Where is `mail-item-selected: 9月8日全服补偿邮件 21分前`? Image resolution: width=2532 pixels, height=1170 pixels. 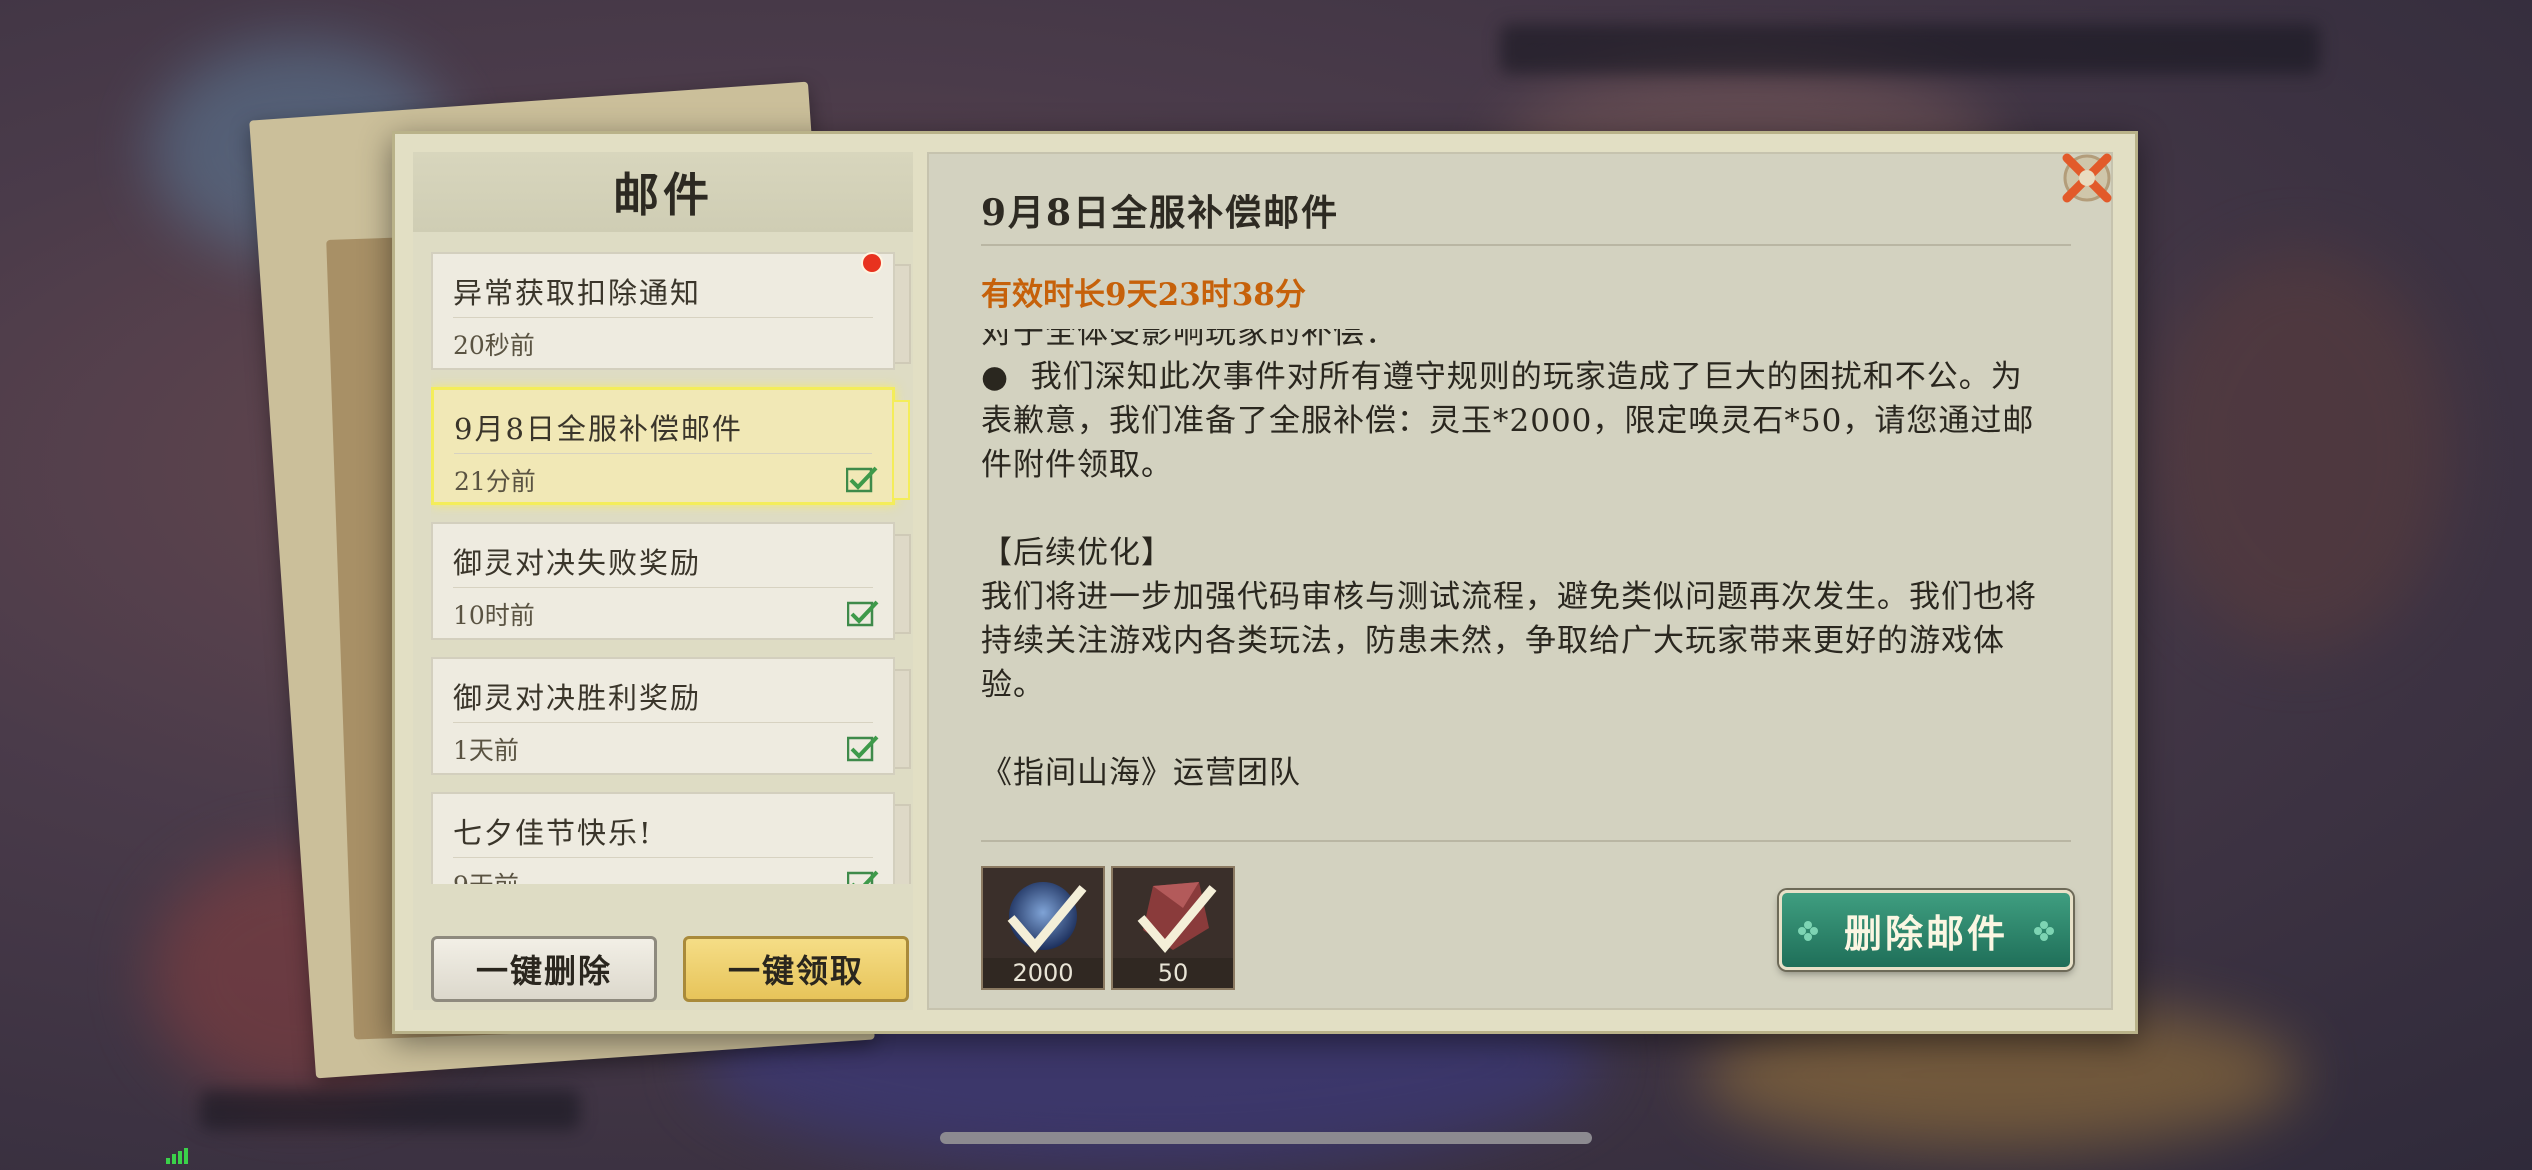
mail-item-selected: 9月8日全服补偿邮件 21分前 is located at coordinates (670, 446).